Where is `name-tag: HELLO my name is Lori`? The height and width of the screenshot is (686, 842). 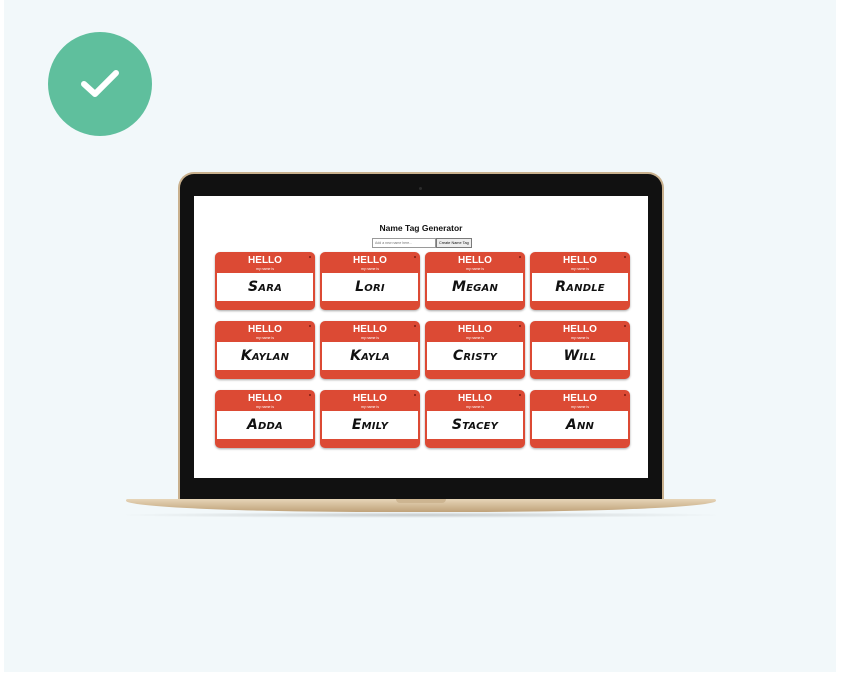
name-tag: HELLO my name is Lori is located at coordinates (370, 281).